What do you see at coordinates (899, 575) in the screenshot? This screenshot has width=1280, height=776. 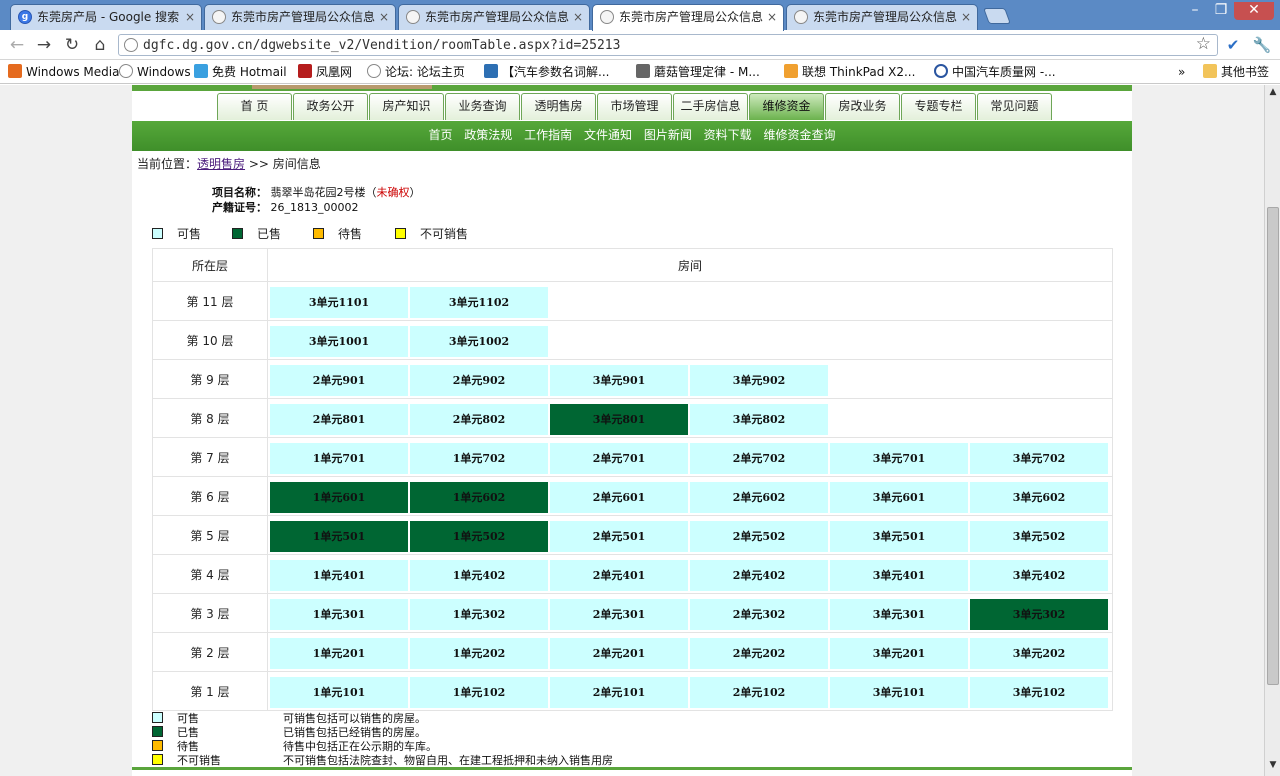 I see `room-cell-avail: 3单元401` at bounding box center [899, 575].